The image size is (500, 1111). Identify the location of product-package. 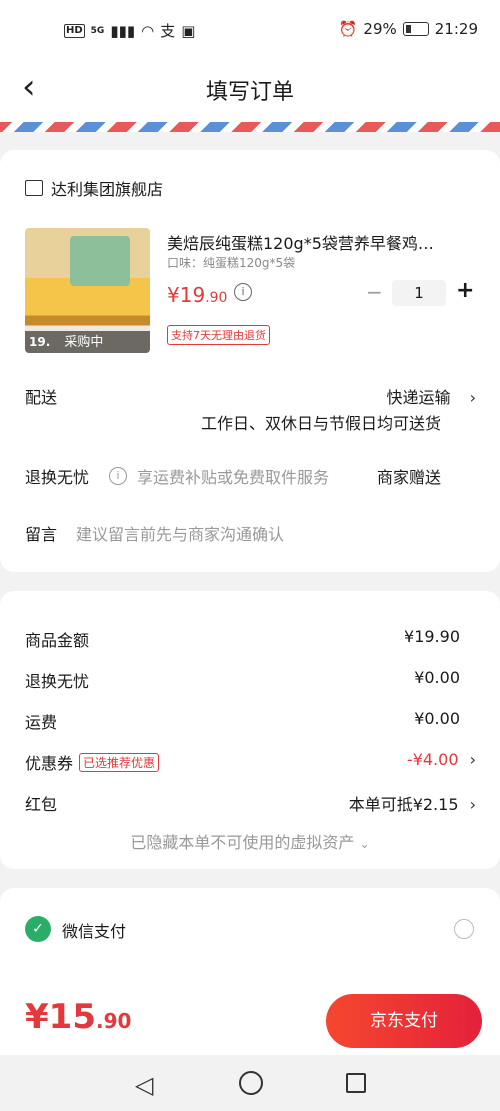
(100, 261).